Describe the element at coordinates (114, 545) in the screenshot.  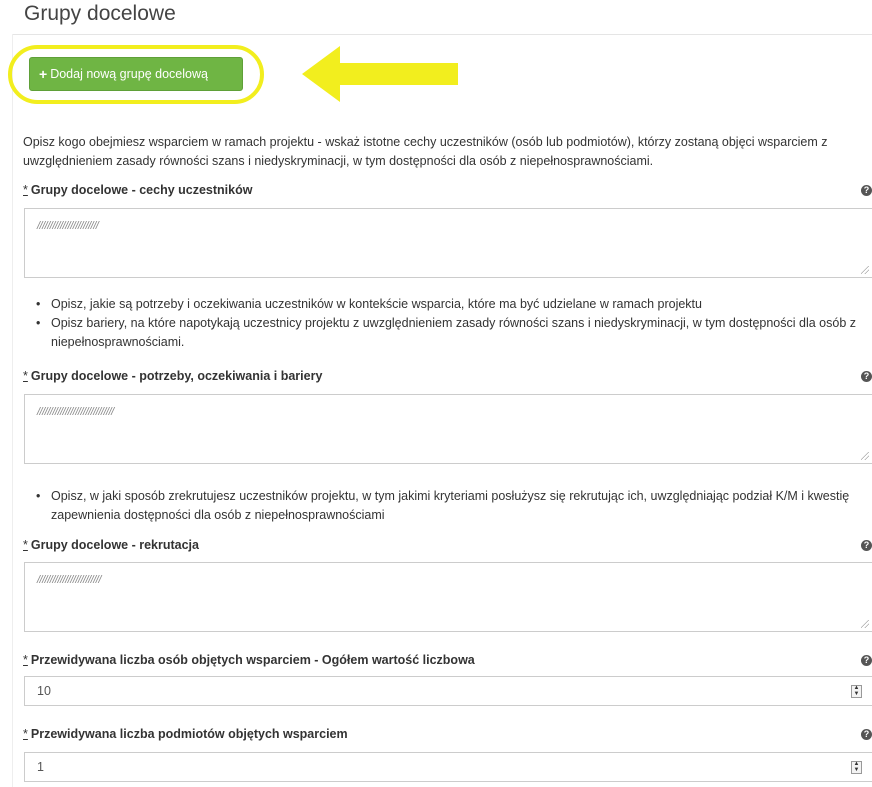
I see `field-label-text: Grupy docelowe - rekrutacja` at that location.